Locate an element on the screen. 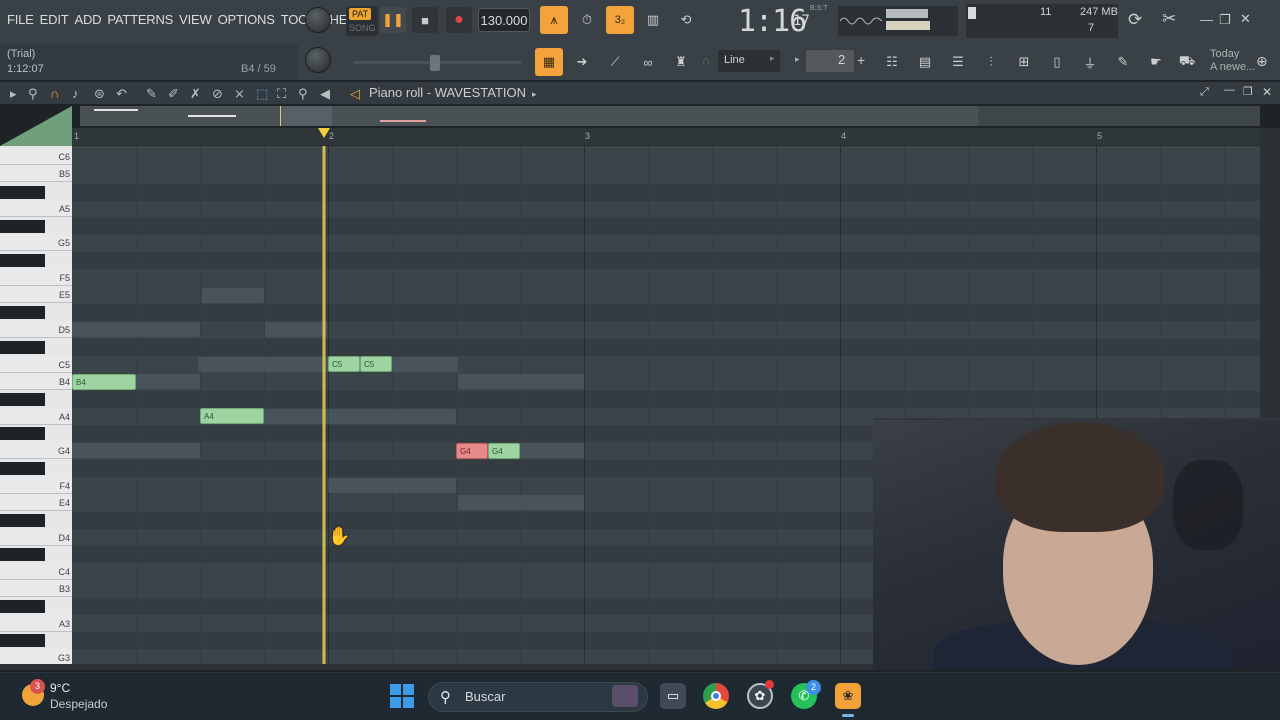  piano-key: A3 is located at coordinates (36, 623).